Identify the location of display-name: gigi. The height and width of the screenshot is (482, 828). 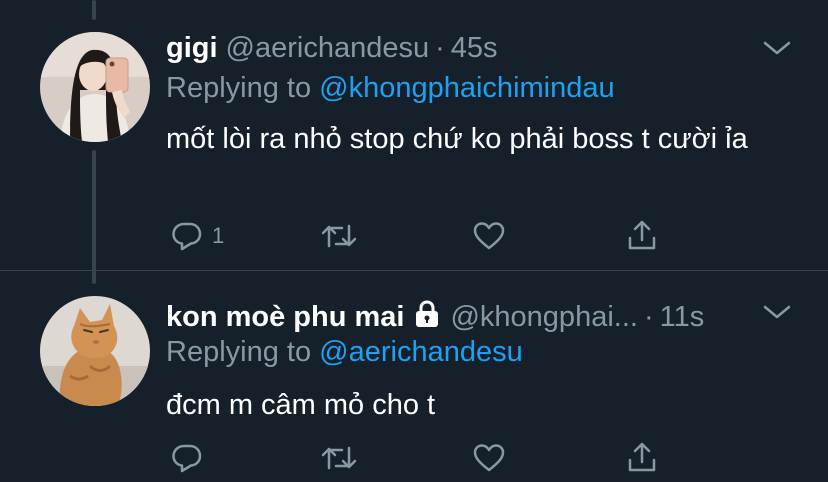
(192, 48).